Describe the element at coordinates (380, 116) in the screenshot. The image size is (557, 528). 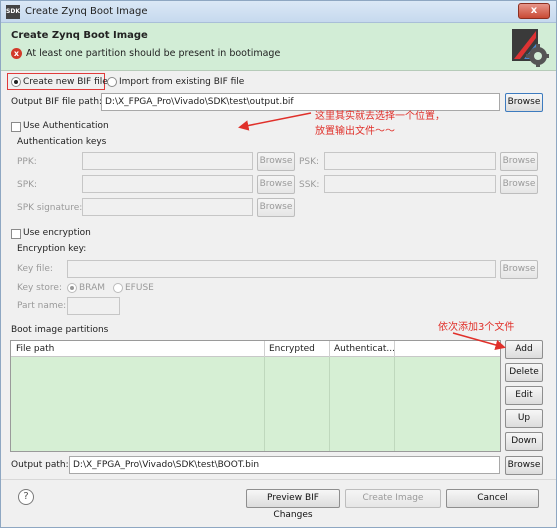
I see `annotation-note-1-line-1: 这里其实就去选择一个位置，` at that location.